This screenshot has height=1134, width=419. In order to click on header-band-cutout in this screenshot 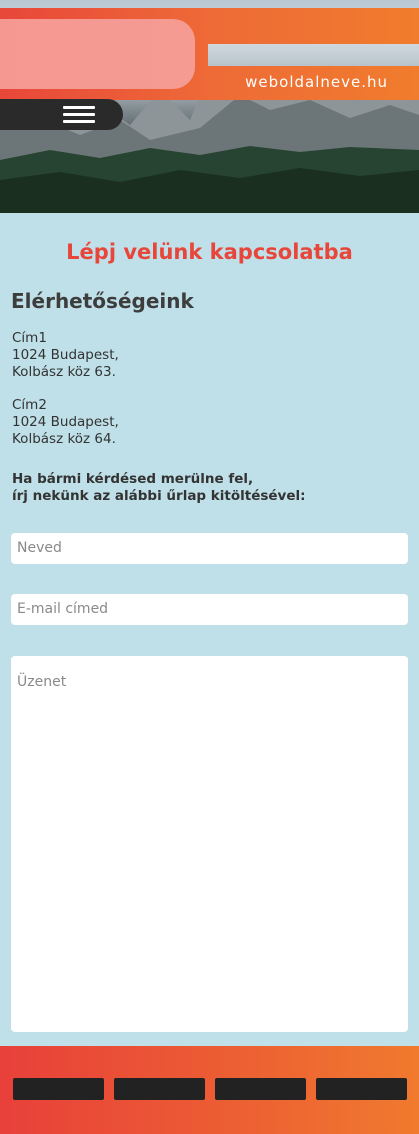, I will do `click(313, 55)`.